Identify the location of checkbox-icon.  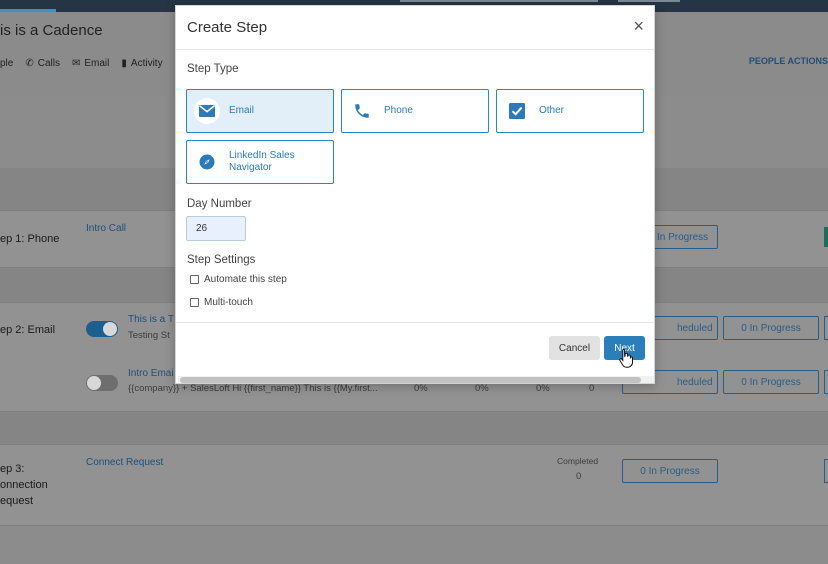
(517, 111).